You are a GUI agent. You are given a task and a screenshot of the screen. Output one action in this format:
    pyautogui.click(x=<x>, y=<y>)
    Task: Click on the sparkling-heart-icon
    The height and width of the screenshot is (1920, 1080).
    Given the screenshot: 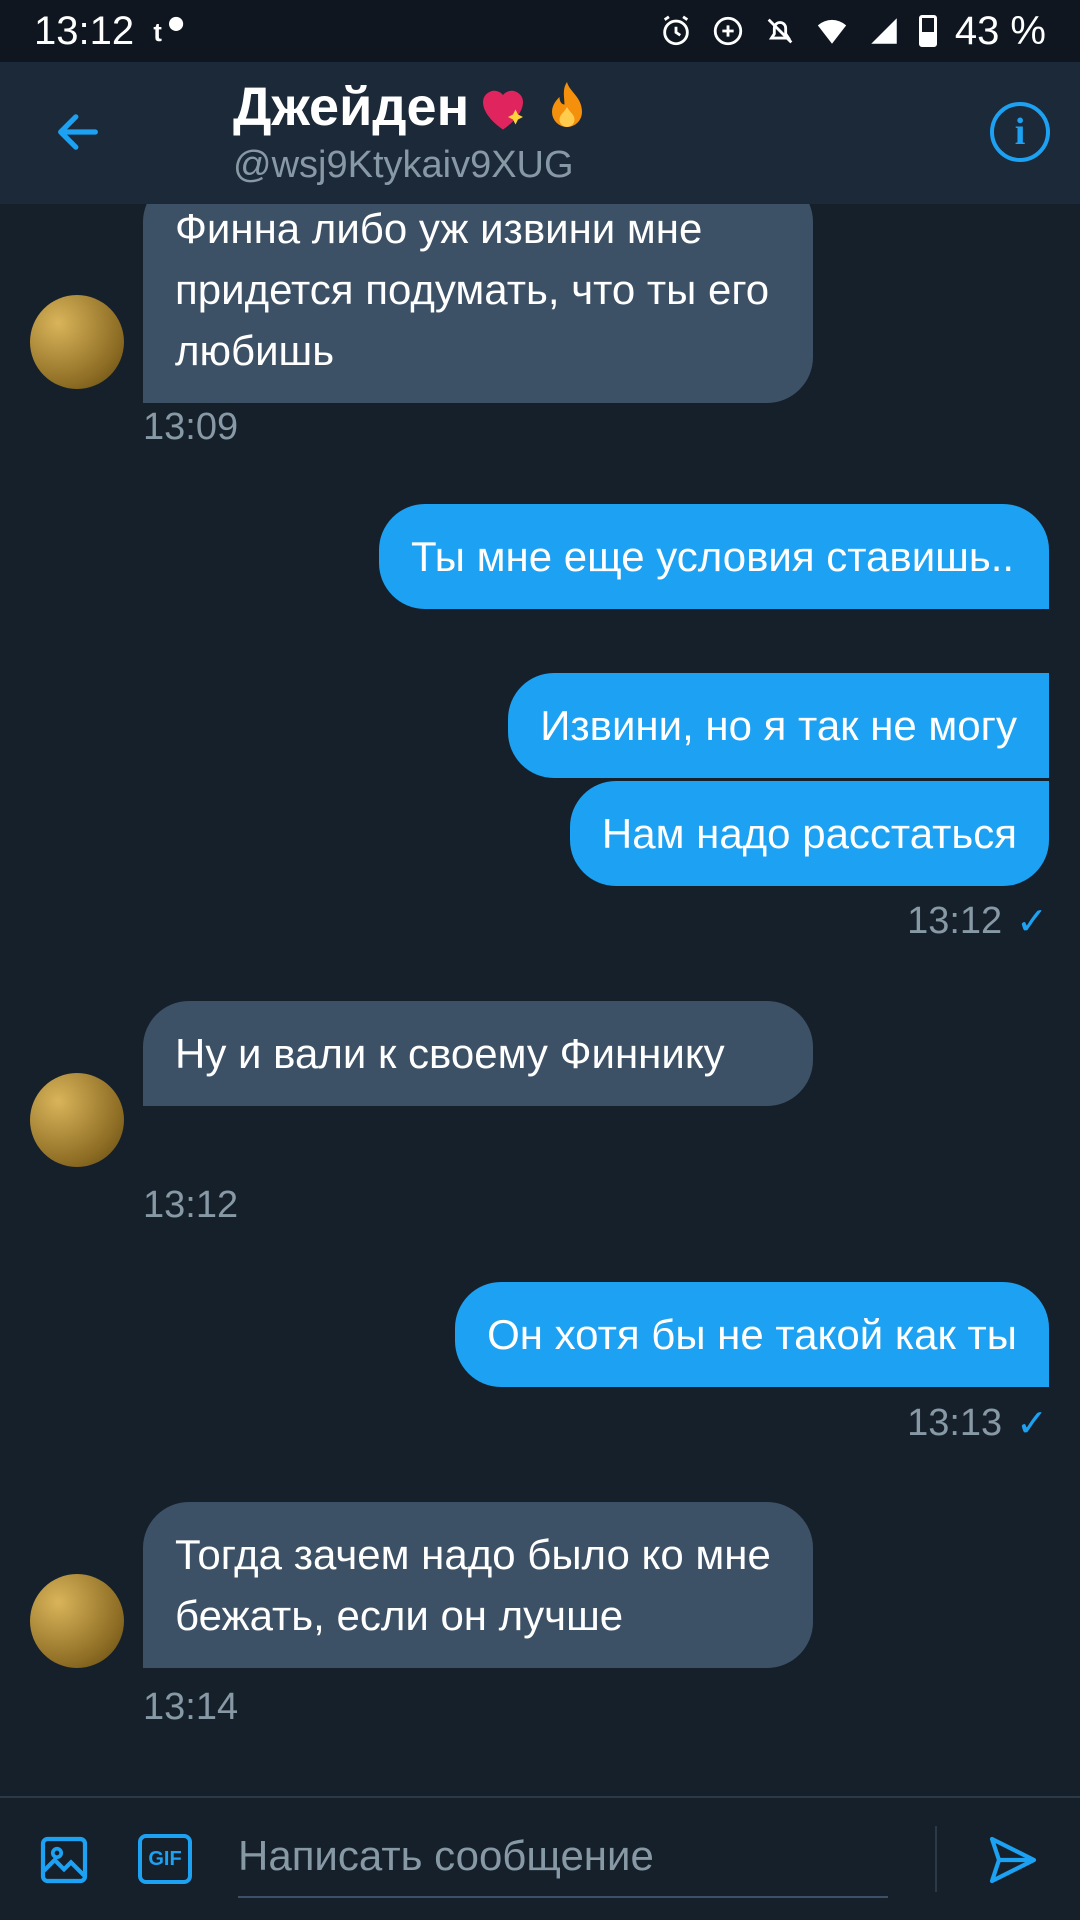 What is the action you would take?
    pyautogui.click(x=503, y=110)
    